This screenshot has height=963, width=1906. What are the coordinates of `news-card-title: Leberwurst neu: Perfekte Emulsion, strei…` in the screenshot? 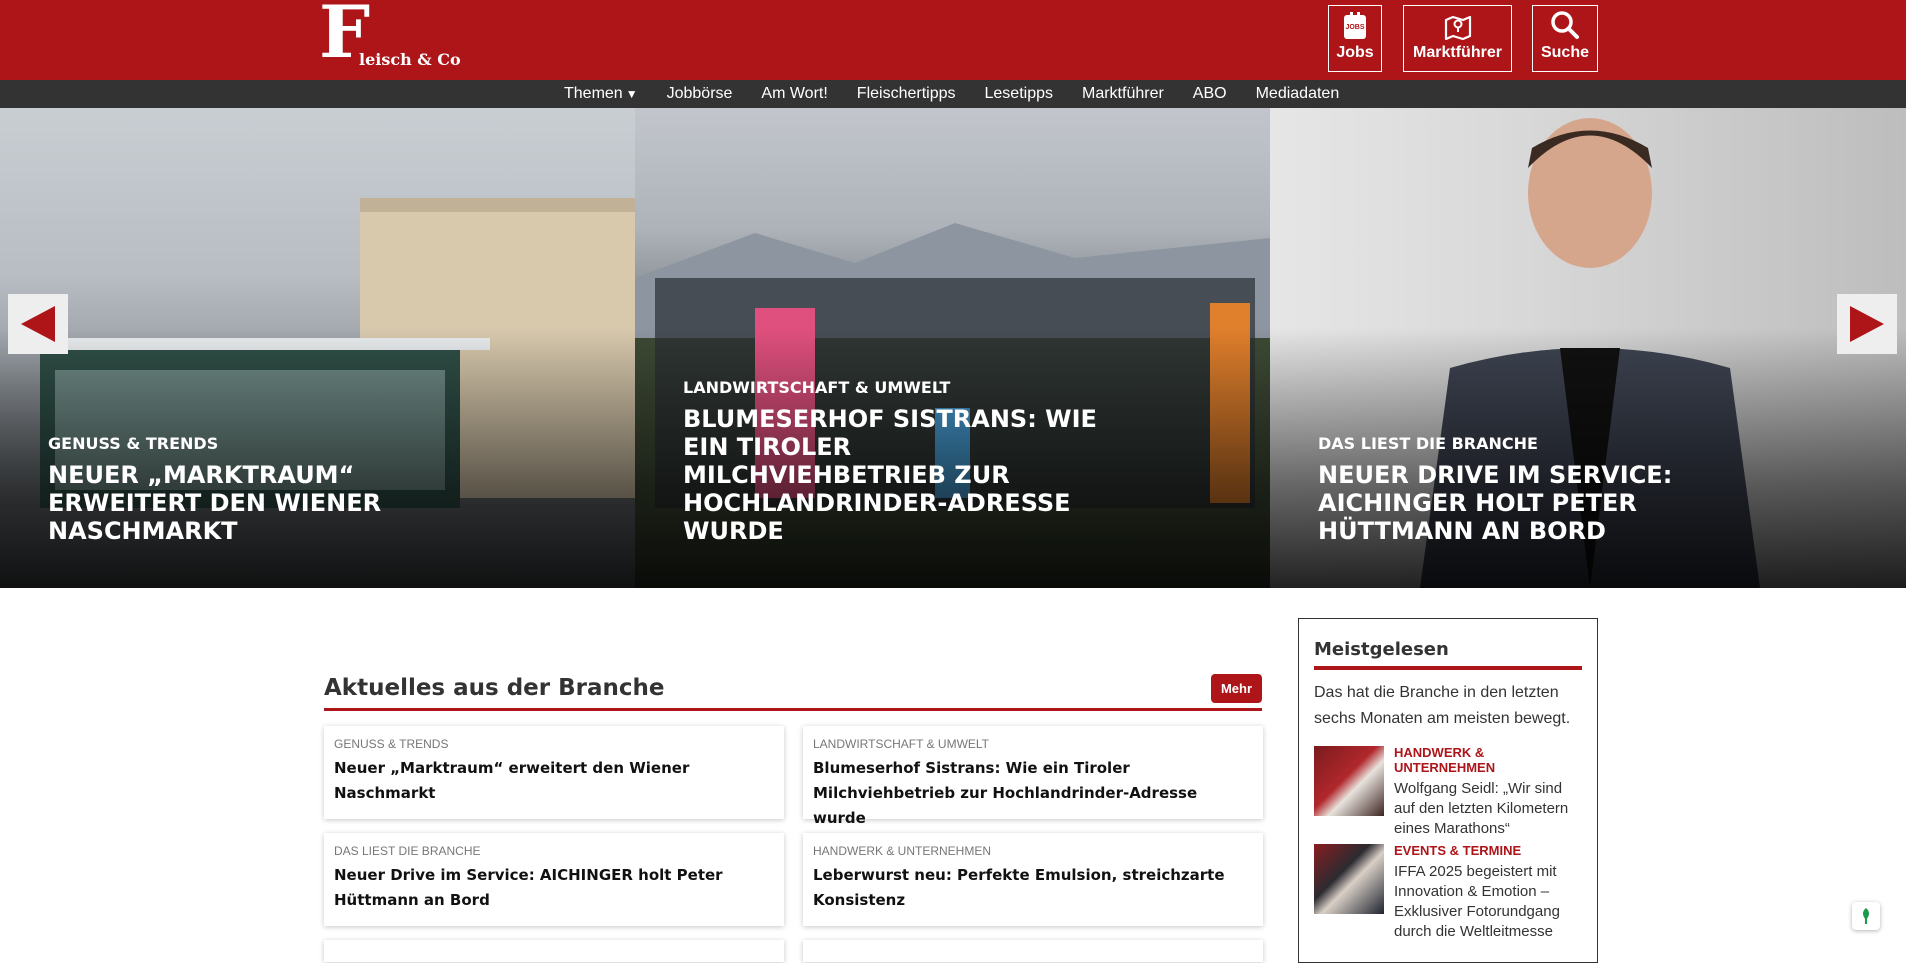 It's located at (1033, 888).